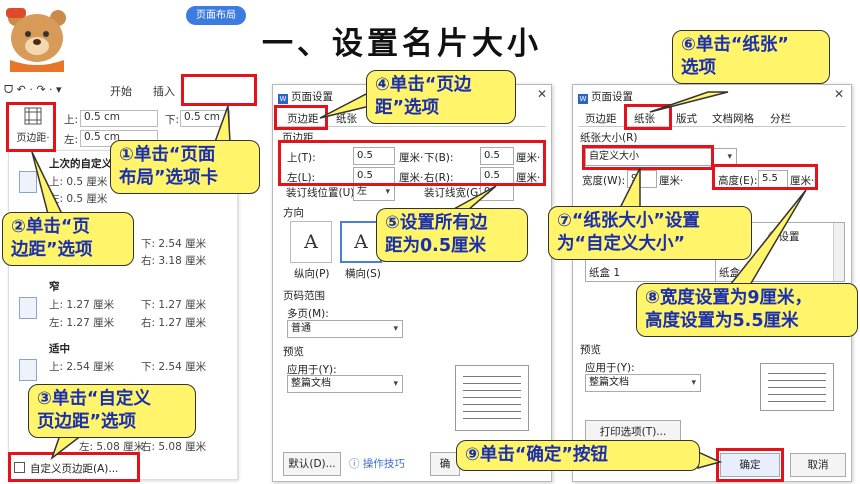  I want to click on slide-title: 一、设置名片大小, so click(402, 44).